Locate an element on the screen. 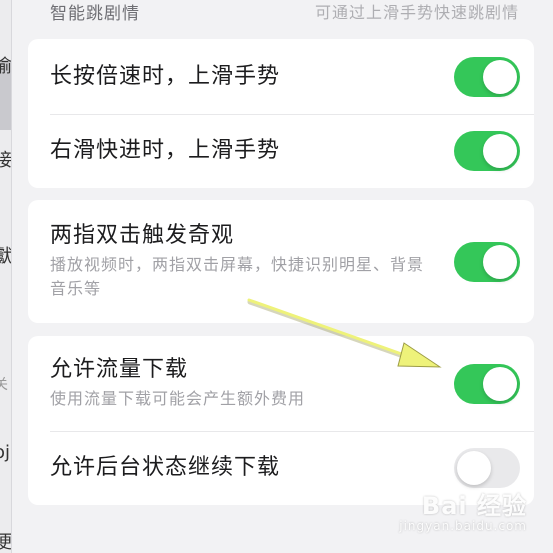 Image resolution: width=553 pixels, height=553 pixels. background-download-toggle is located at coordinates (487, 468).